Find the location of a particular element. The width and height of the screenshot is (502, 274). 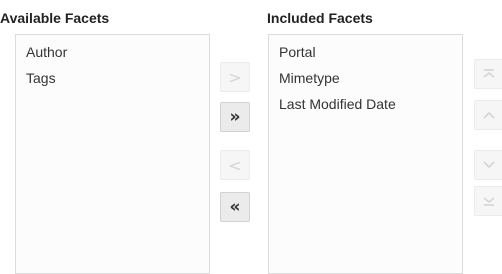

chevron-down-icon is located at coordinates (489, 165).